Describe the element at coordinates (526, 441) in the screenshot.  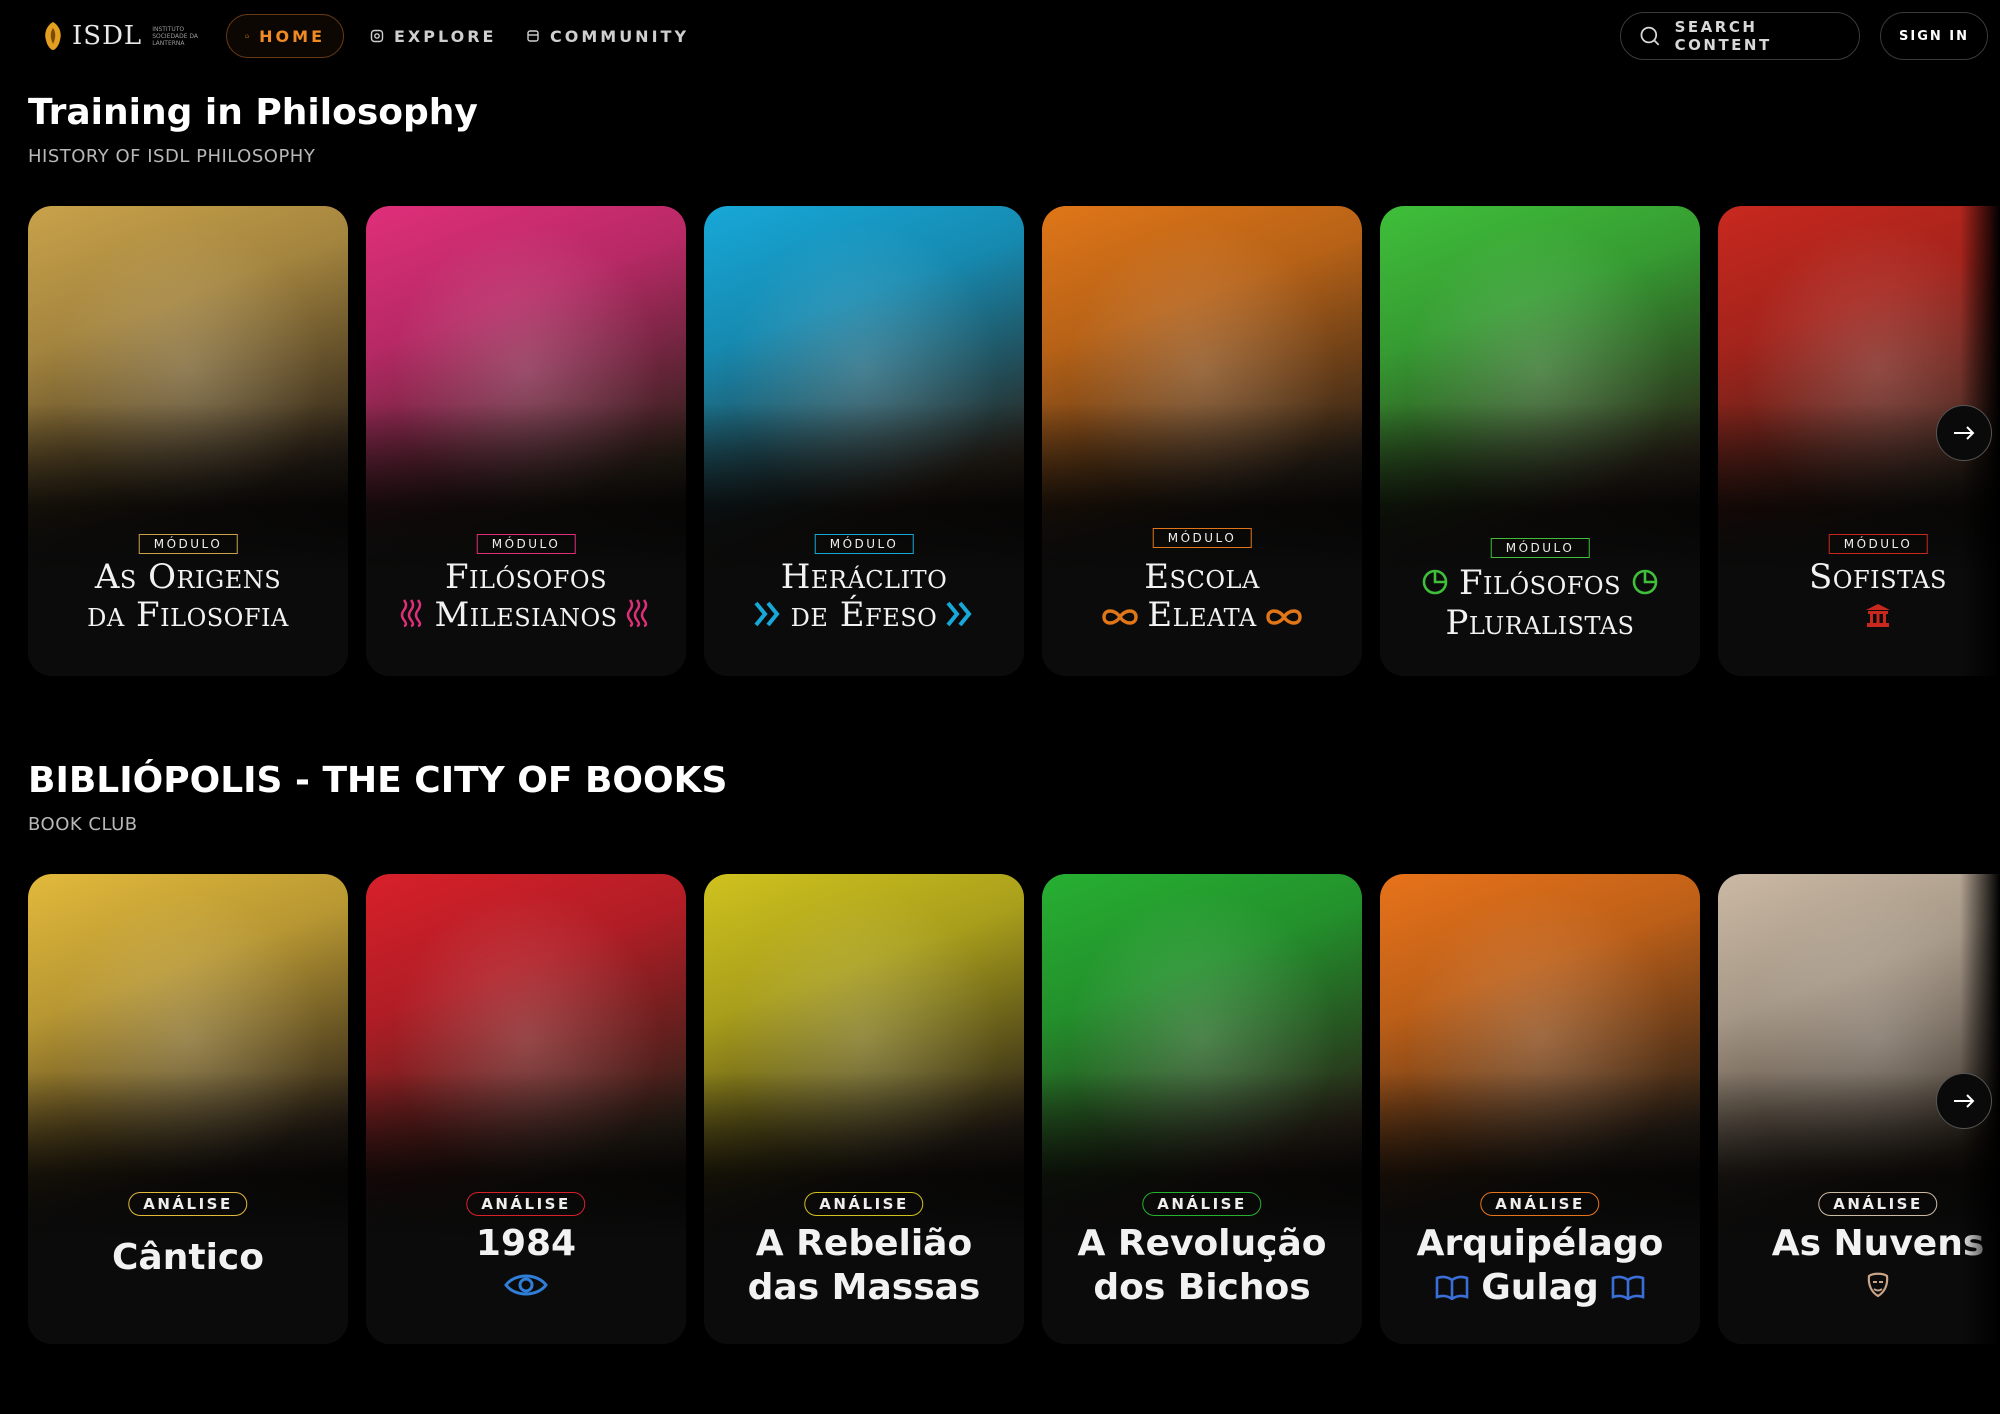
I see `module-card: MÓDULO Filósofos Milesianos` at that location.